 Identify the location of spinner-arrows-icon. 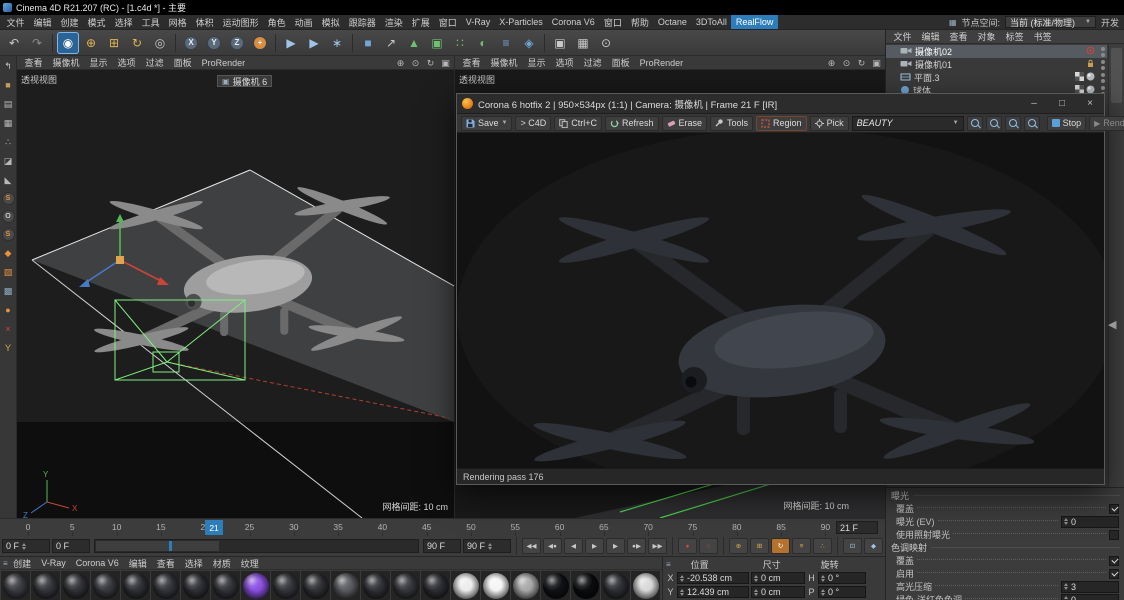
(490, 546).